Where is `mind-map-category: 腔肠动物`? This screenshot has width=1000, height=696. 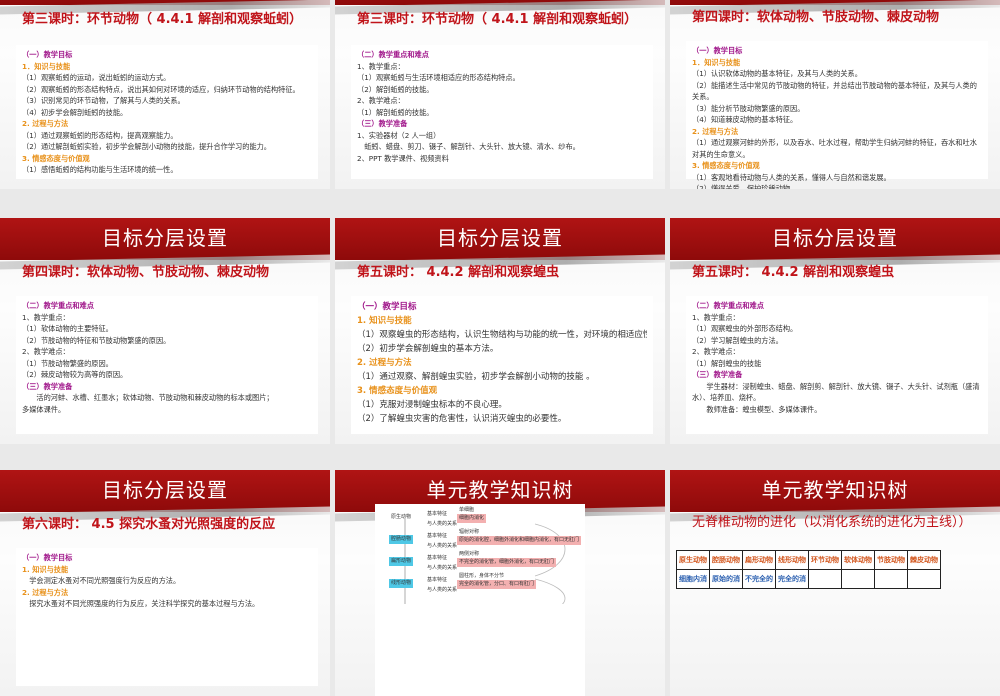 mind-map-category: 腔肠动物 is located at coordinates (401, 539).